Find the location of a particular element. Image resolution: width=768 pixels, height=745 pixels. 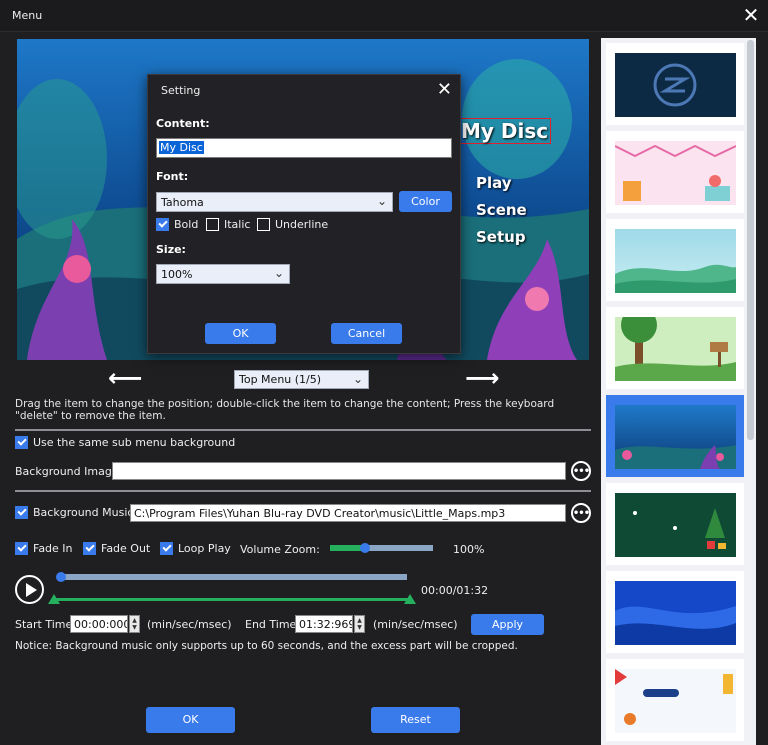

background-music-checkbox: Background Music: is located at coordinates (76, 512).